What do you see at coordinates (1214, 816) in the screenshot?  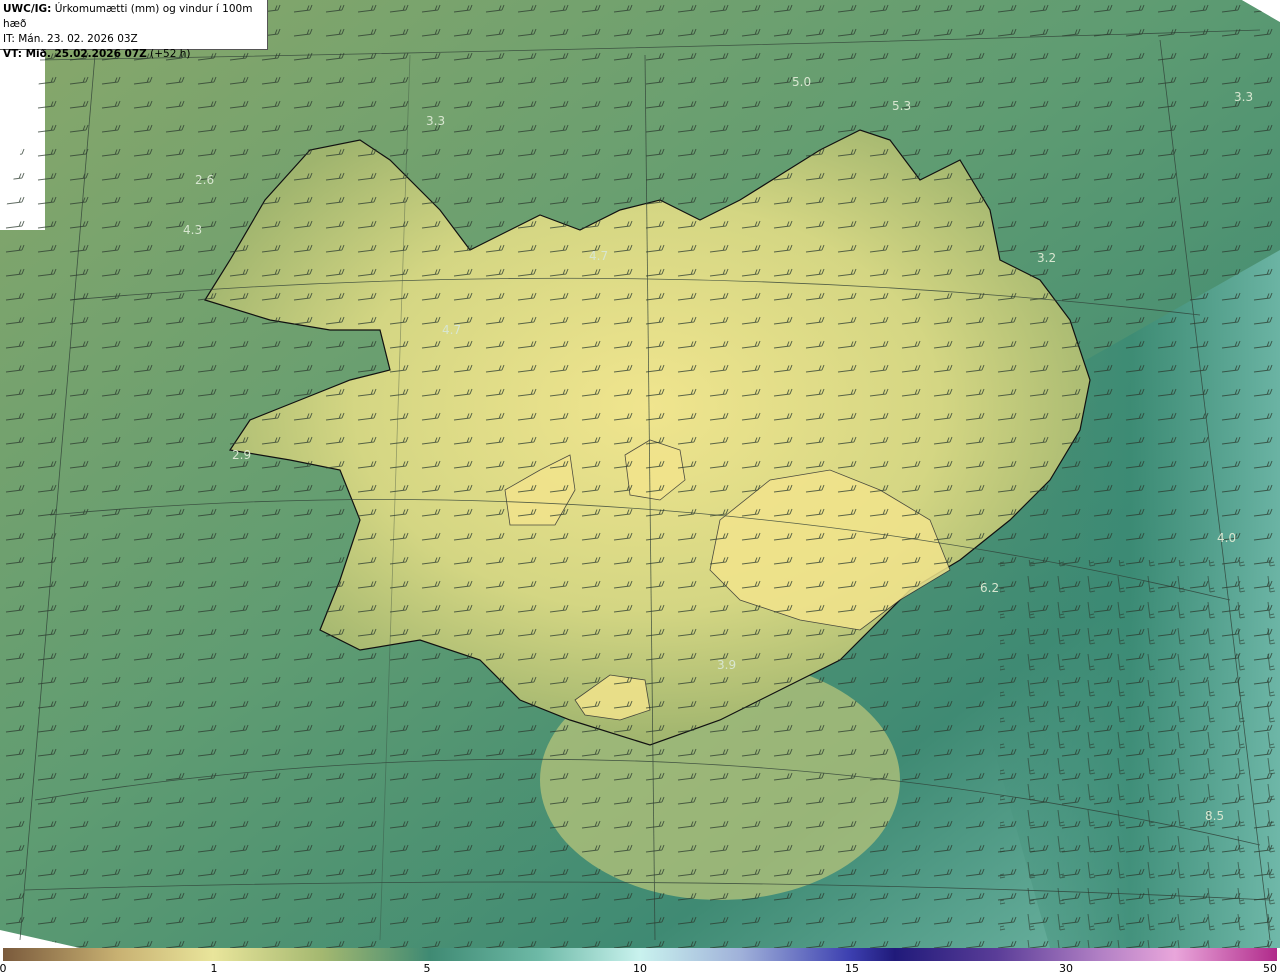 I see `map-label: 8.5` at bounding box center [1214, 816].